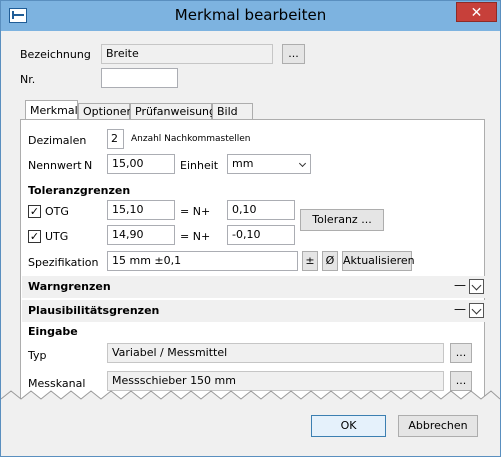 Image resolution: width=501 pixels, height=457 pixels. What do you see at coordinates (330, 261) in the screenshot?
I see `diameter-button: Ø` at bounding box center [330, 261].